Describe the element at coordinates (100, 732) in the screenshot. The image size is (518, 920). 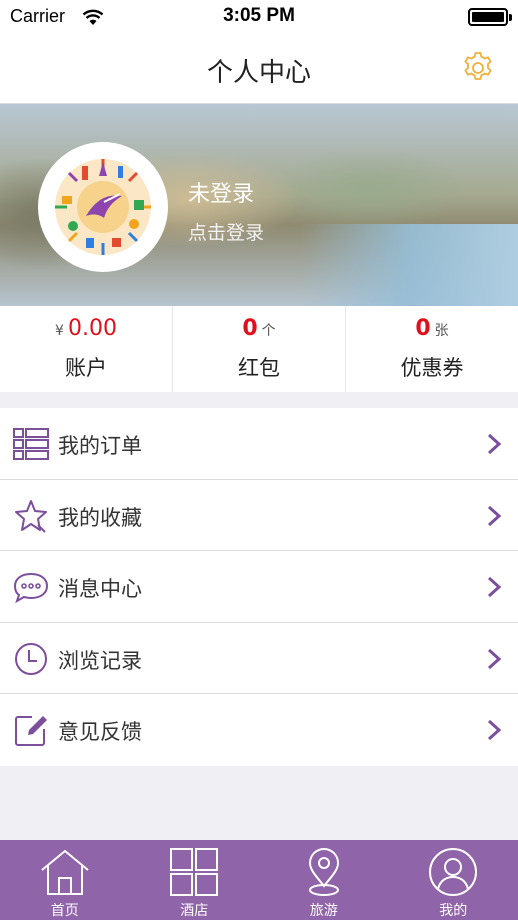
I see `menu-item-label: 意见反馈` at that location.